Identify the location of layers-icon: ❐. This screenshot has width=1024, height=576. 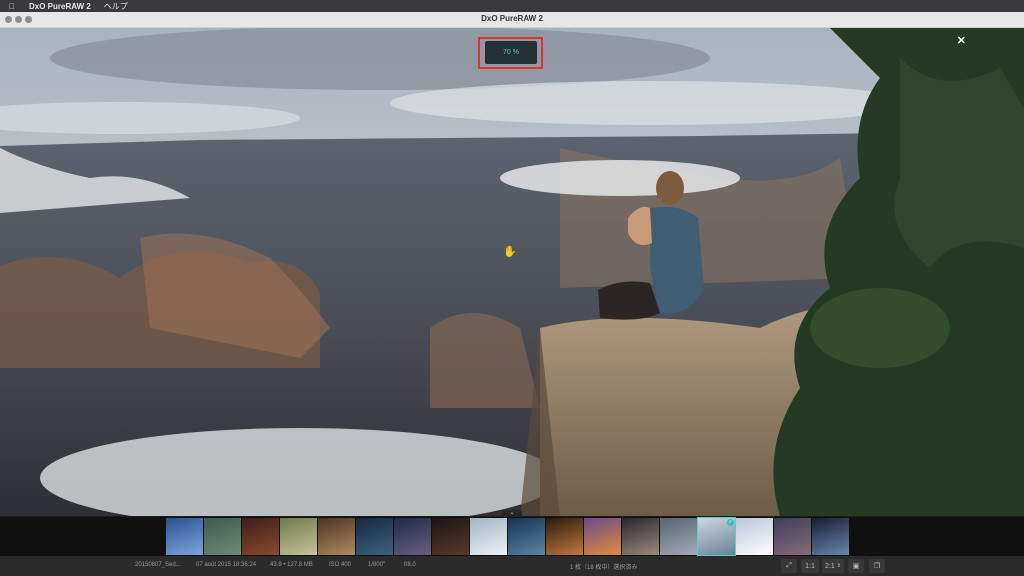
(877, 566).